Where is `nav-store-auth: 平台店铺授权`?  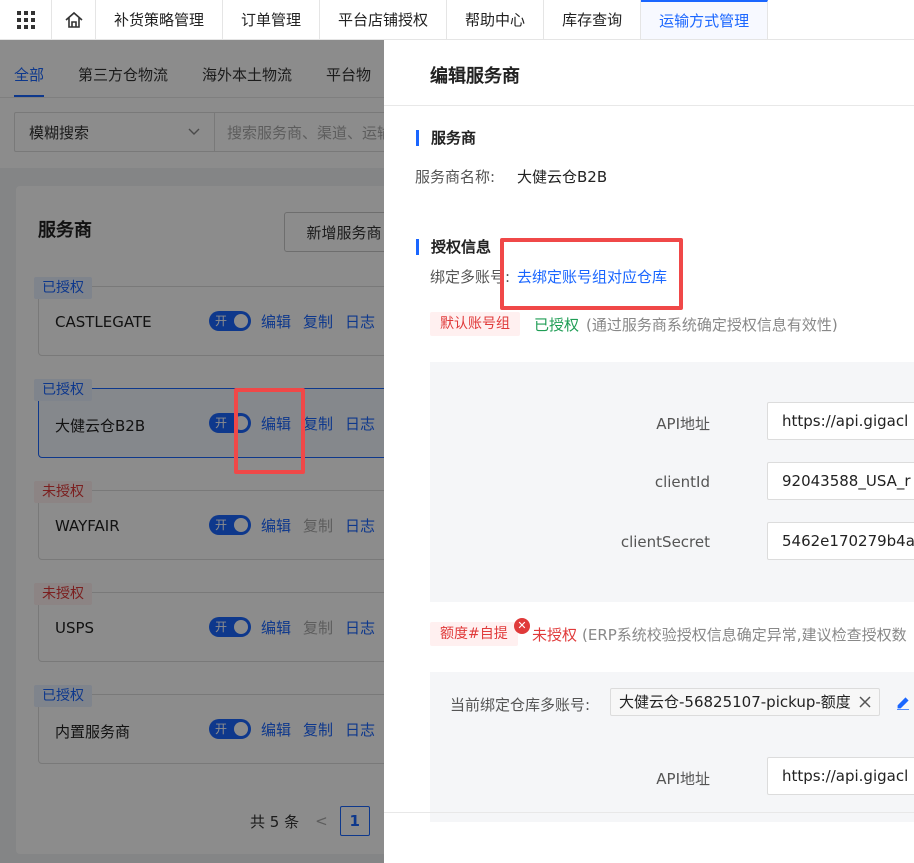 nav-store-auth: 平台店铺授权 is located at coordinates (384, 19).